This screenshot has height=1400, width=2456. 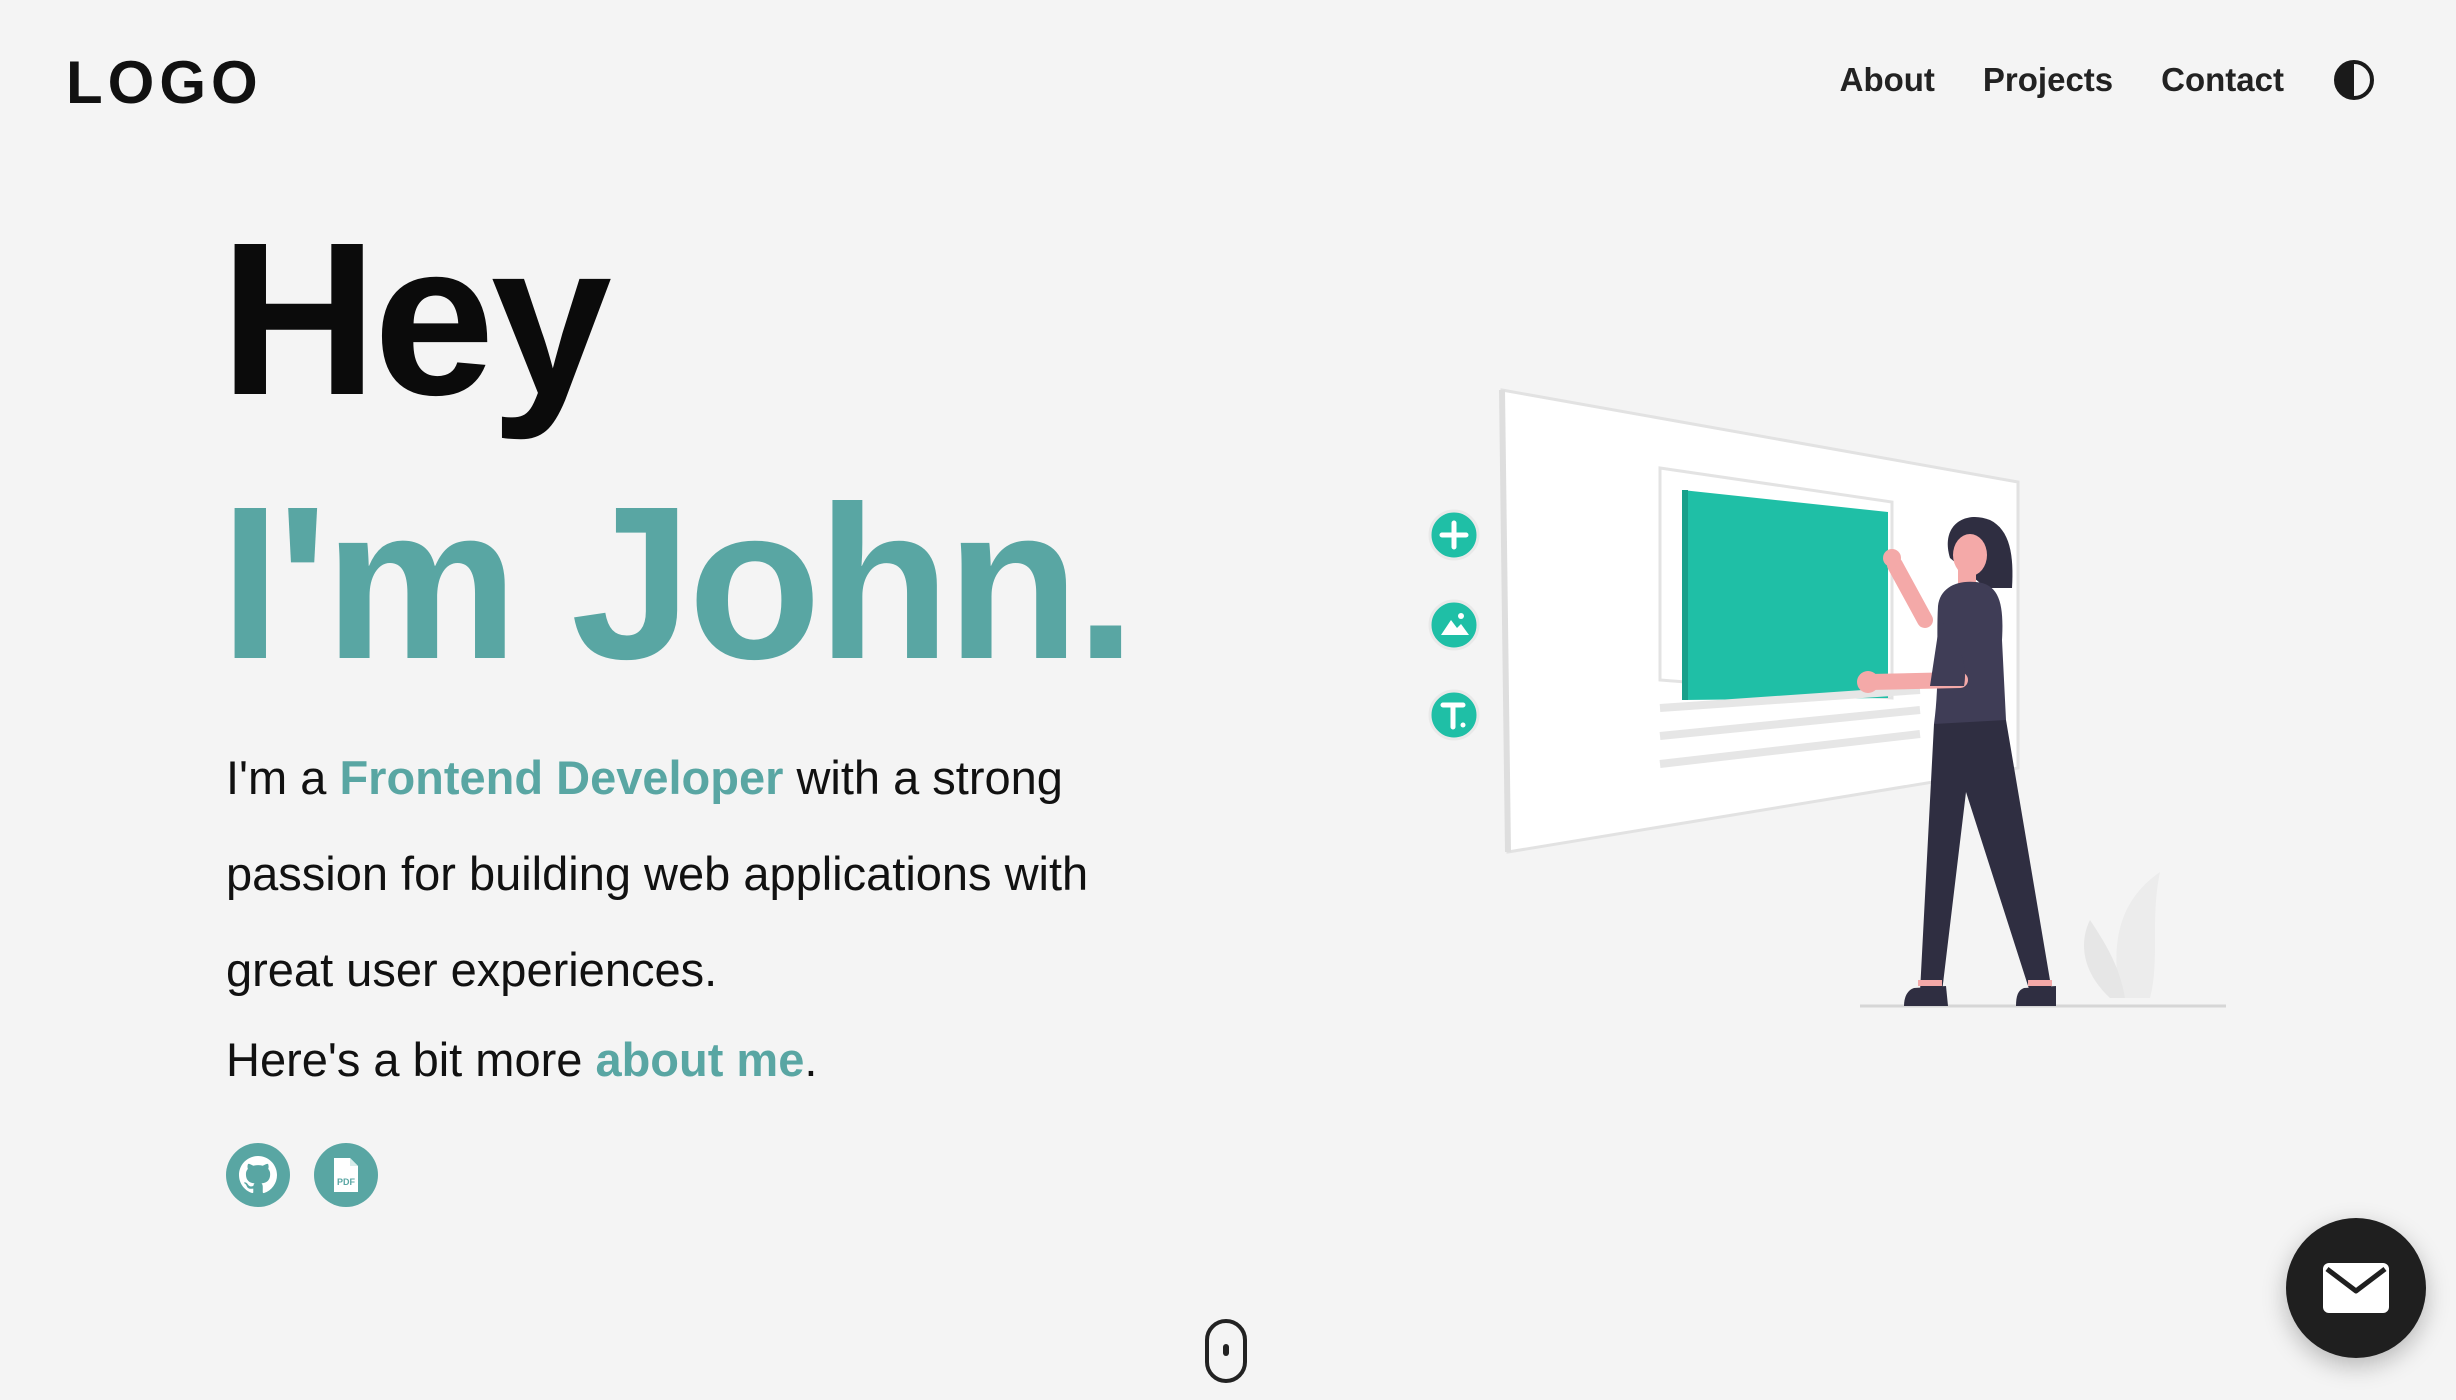 I want to click on hero-name: I'm John., so click(x=678, y=583).